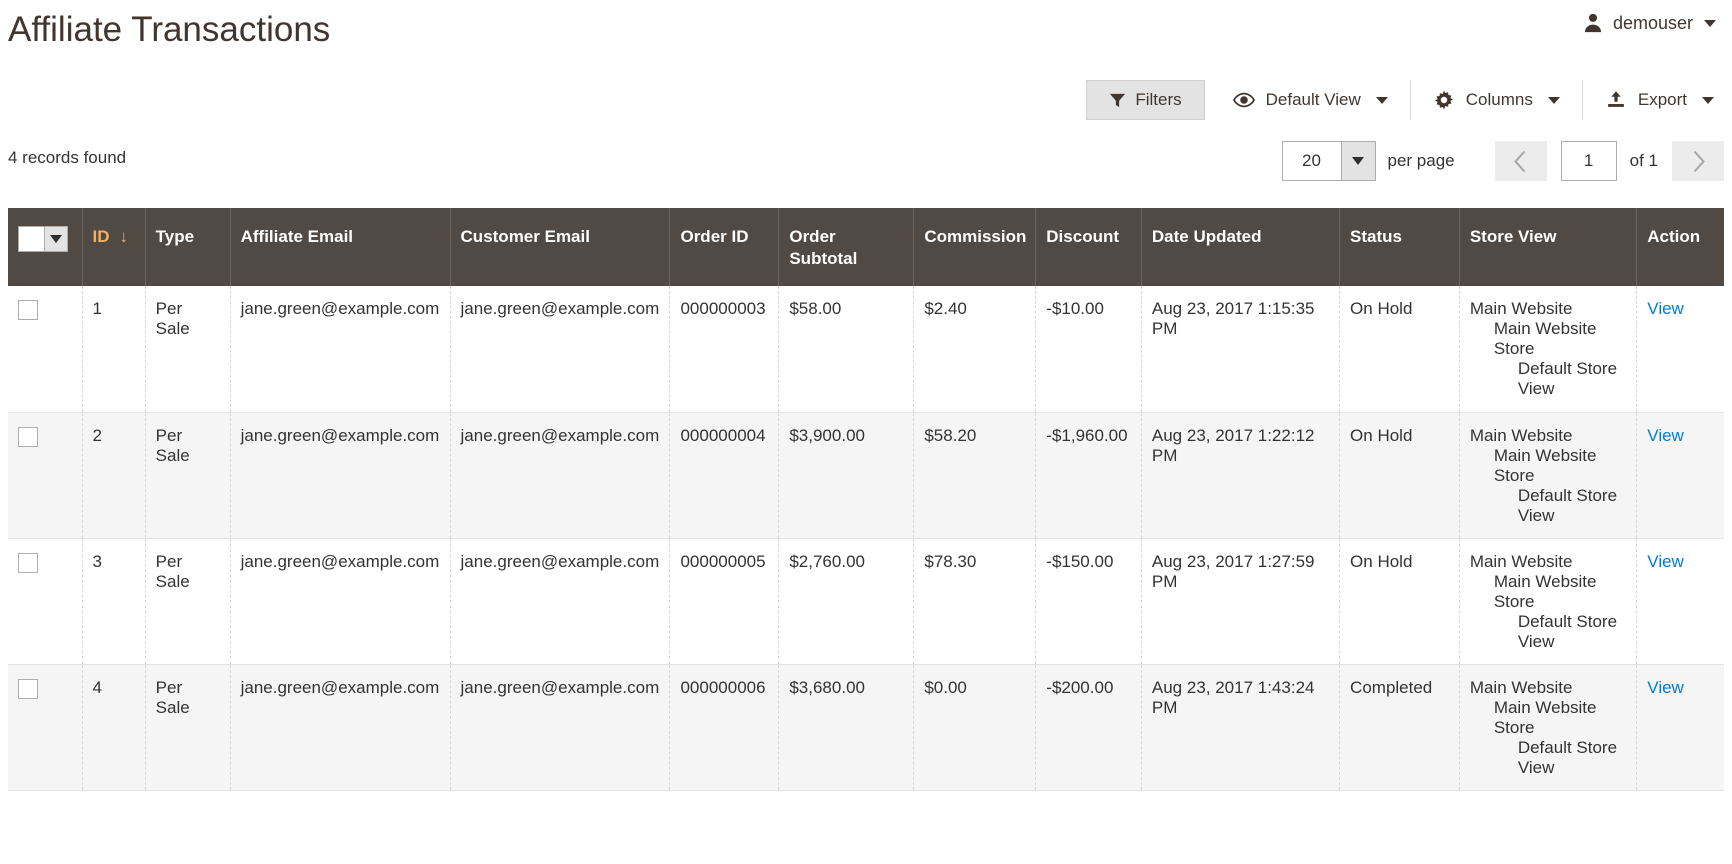 This screenshot has height=864, width=1732. I want to click on export-label: Export, so click(1662, 99).